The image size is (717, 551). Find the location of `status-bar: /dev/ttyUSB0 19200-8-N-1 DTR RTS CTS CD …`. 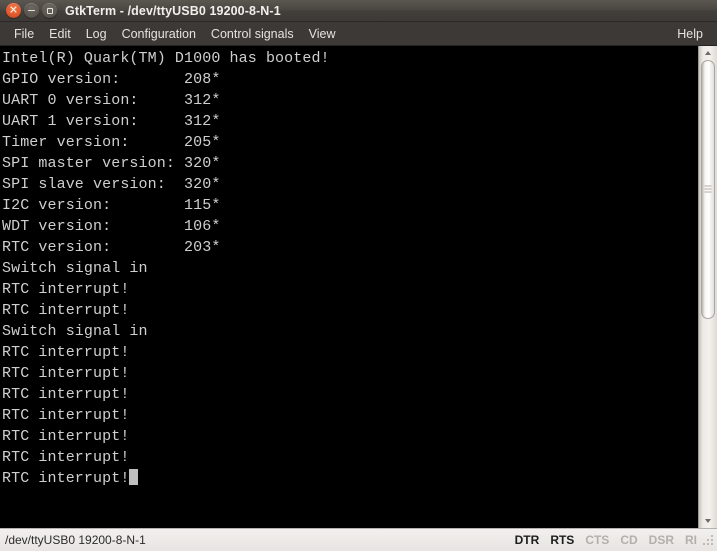

status-bar: /dev/ttyUSB0 19200-8-N-1 DTR RTS CTS CD … is located at coordinates (358, 539).